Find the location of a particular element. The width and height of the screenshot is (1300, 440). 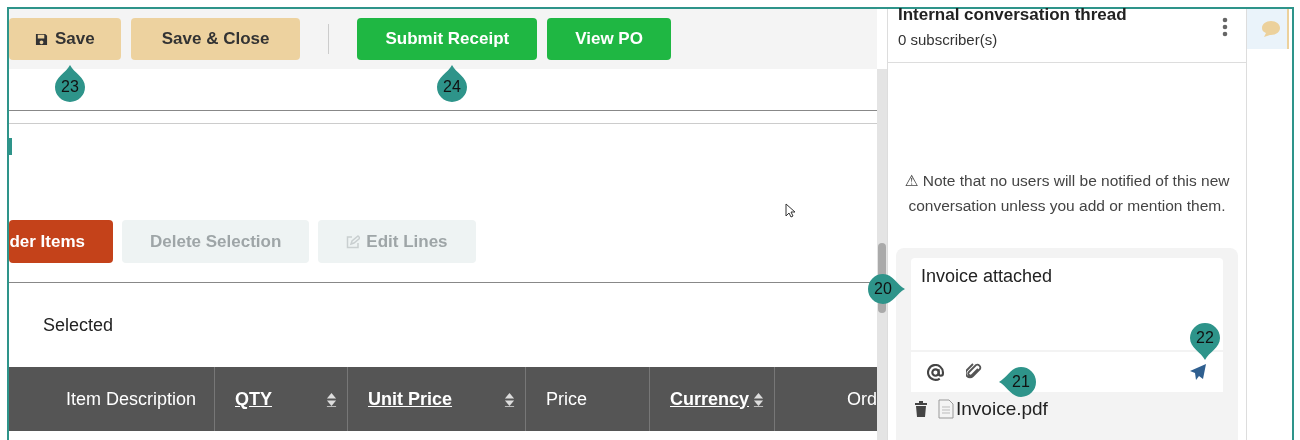

edit-icon is located at coordinates (353, 241).